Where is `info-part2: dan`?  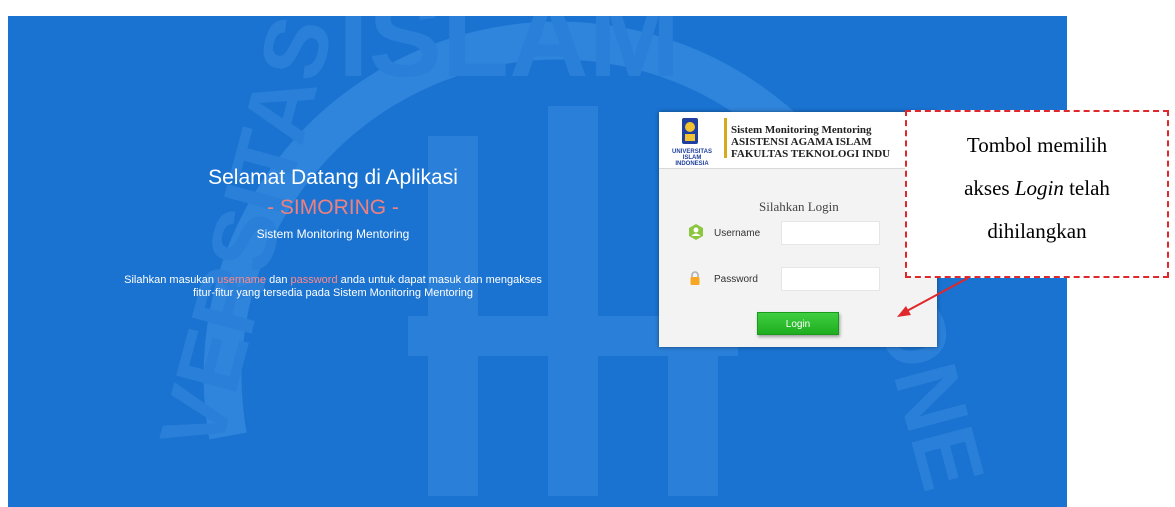 info-part2: dan is located at coordinates (278, 280).